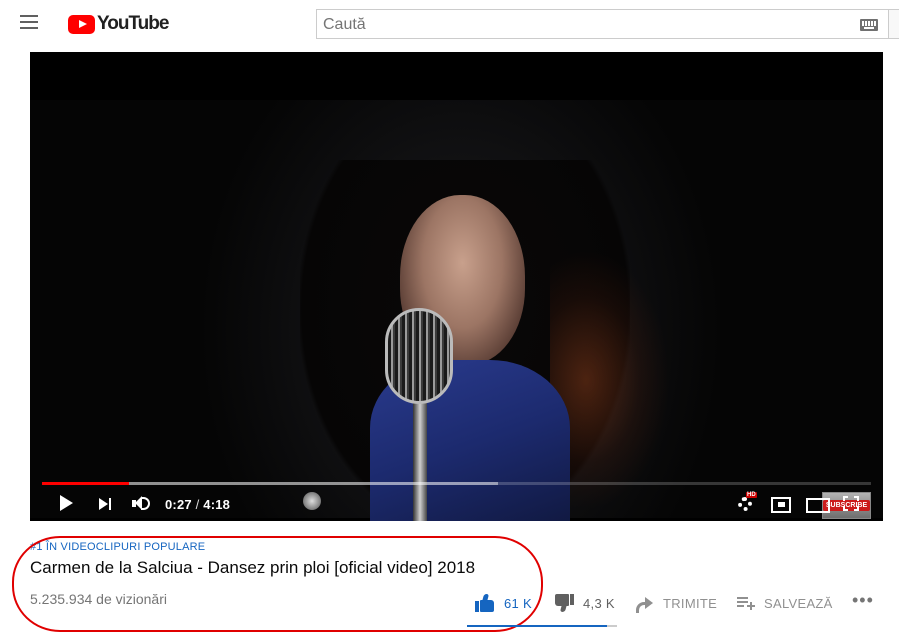 Image resolution: width=899 pixels, height=643 pixels. I want to click on theater-icon, so click(818, 503).